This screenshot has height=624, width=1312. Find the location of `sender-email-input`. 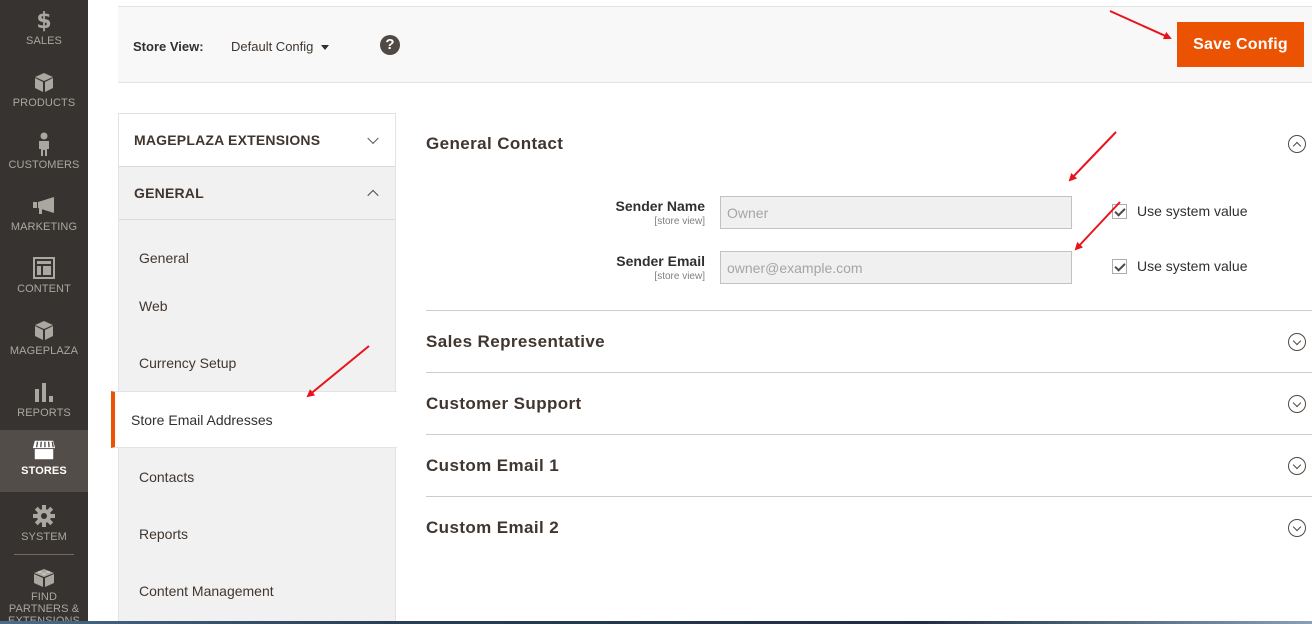

sender-email-input is located at coordinates (896, 267).